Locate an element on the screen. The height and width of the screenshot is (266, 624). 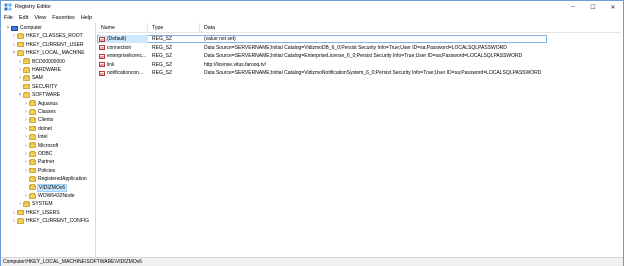
list-header: Name Type Data is located at coordinates (359, 28).